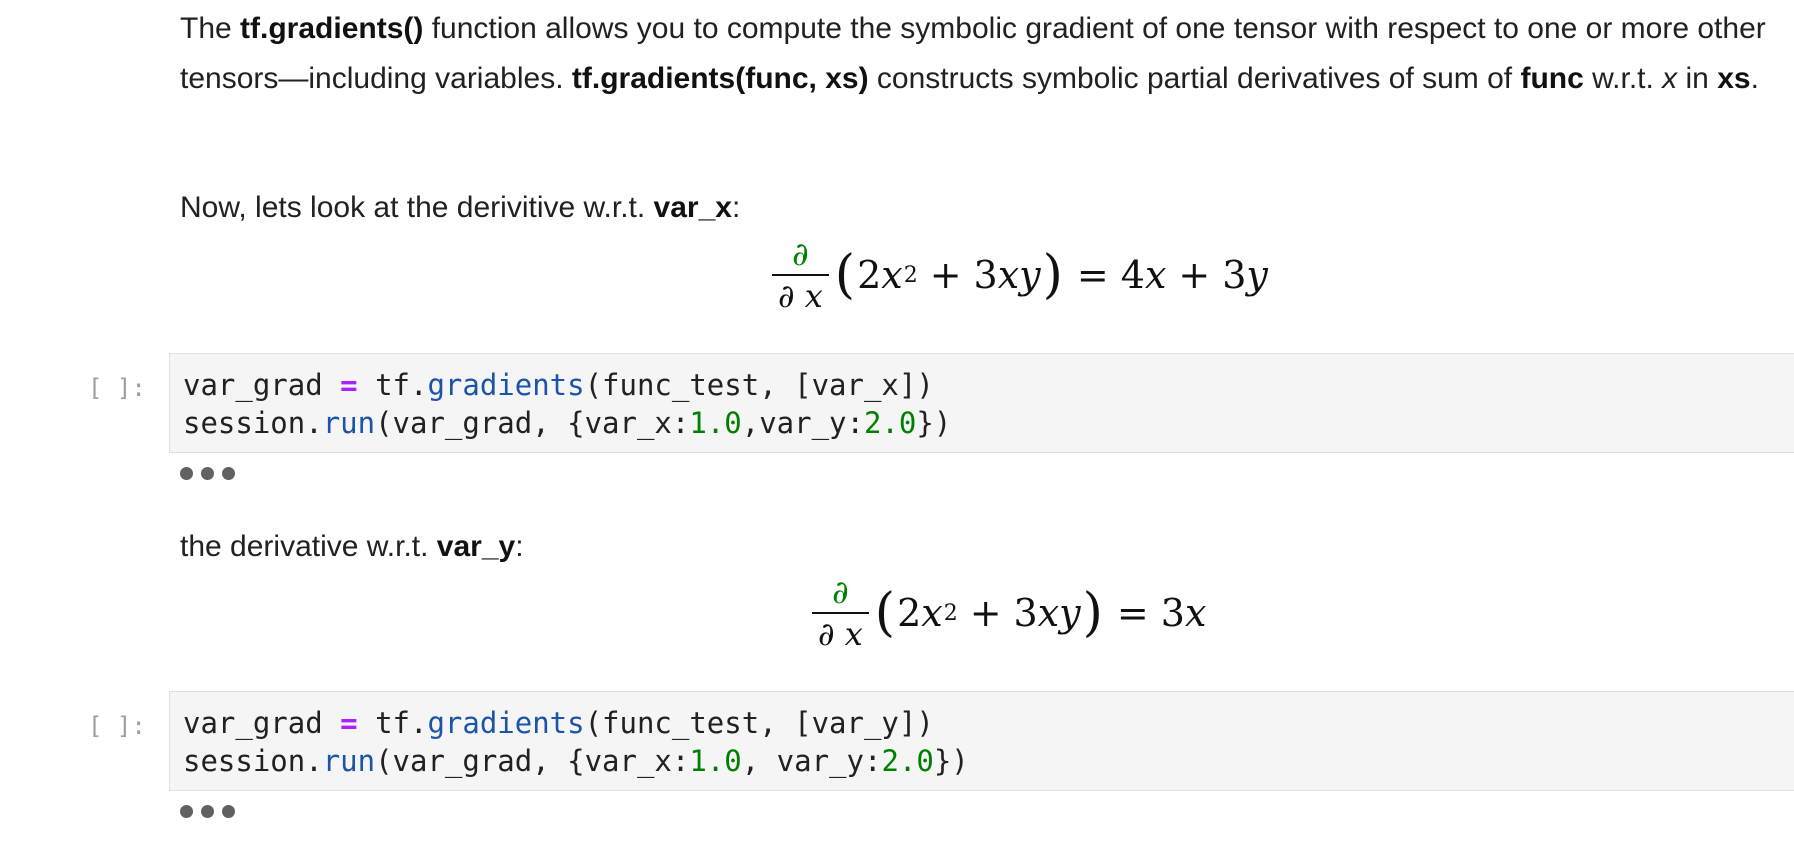  I want to click on var-y-bold: var_y, so click(476, 546).